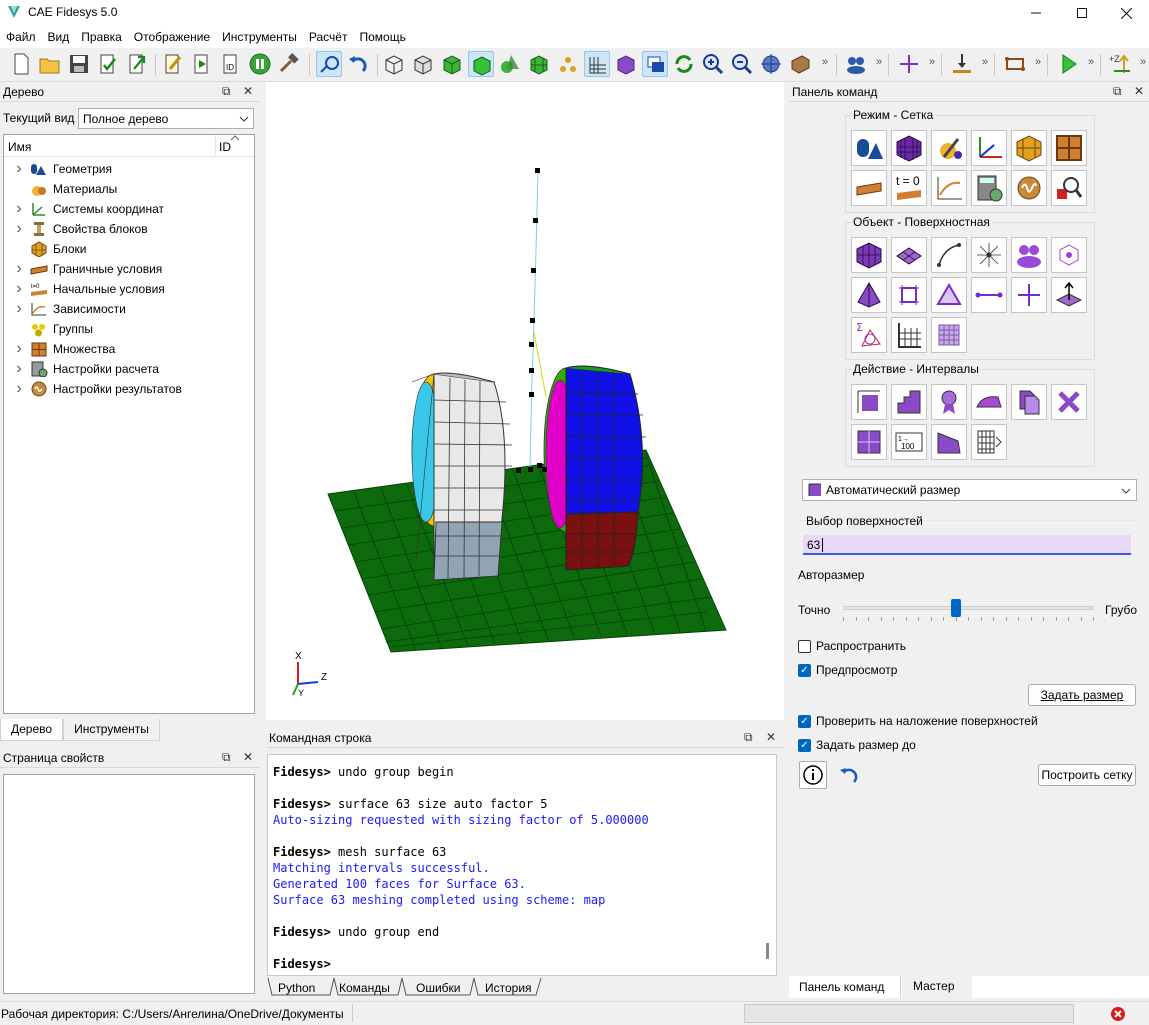 This screenshot has width=1149, height=1025. What do you see at coordinates (481, 64) in the screenshot?
I see `smooth-shaded-view-button` at bounding box center [481, 64].